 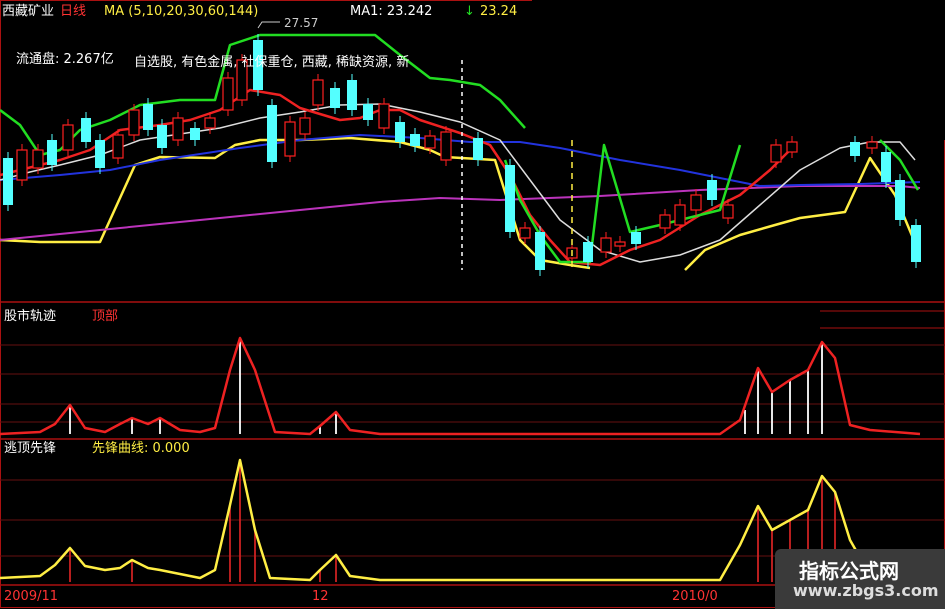 What do you see at coordinates (272, 62) in the screenshot?
I see `sector-tags: 自选股, 有色金属, 社保重仓, 西藏, 稀缺资源, 新` at bounding box center [272, 62].